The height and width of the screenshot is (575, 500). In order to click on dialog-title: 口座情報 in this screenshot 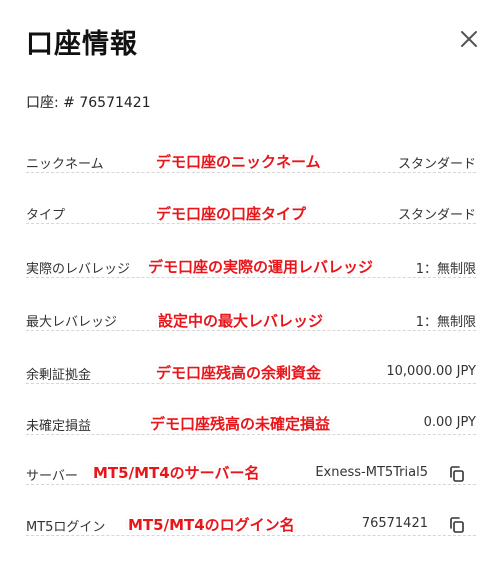, I will do `click(82, 44)`.